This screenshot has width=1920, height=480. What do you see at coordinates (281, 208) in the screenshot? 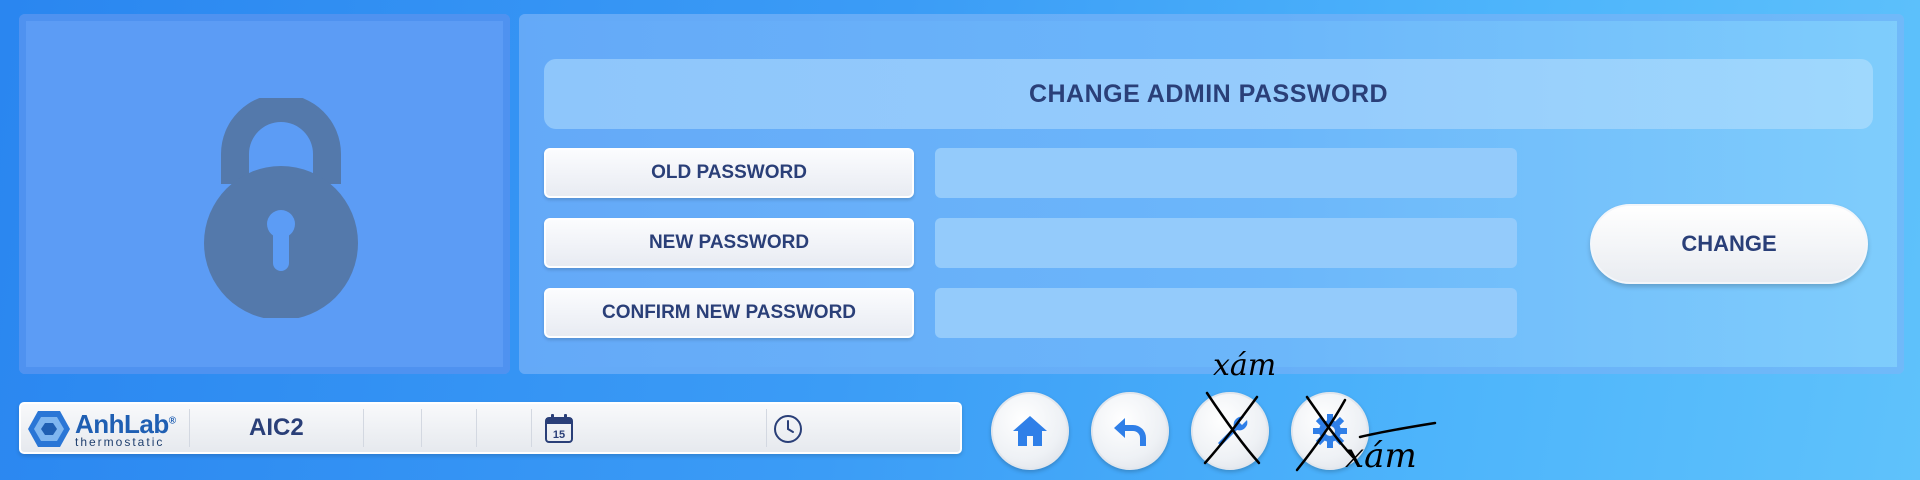
I see `lock-icon` at bounding box center [281, 208].